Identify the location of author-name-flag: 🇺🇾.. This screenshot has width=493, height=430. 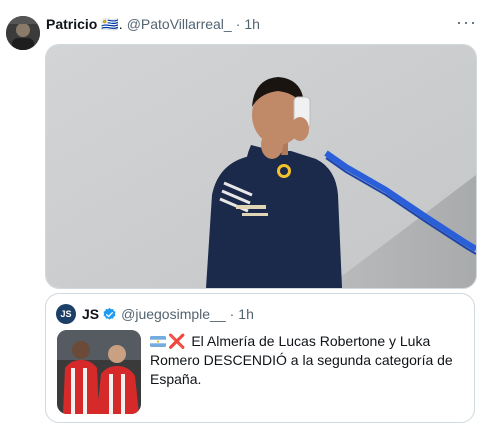
(112, 23).